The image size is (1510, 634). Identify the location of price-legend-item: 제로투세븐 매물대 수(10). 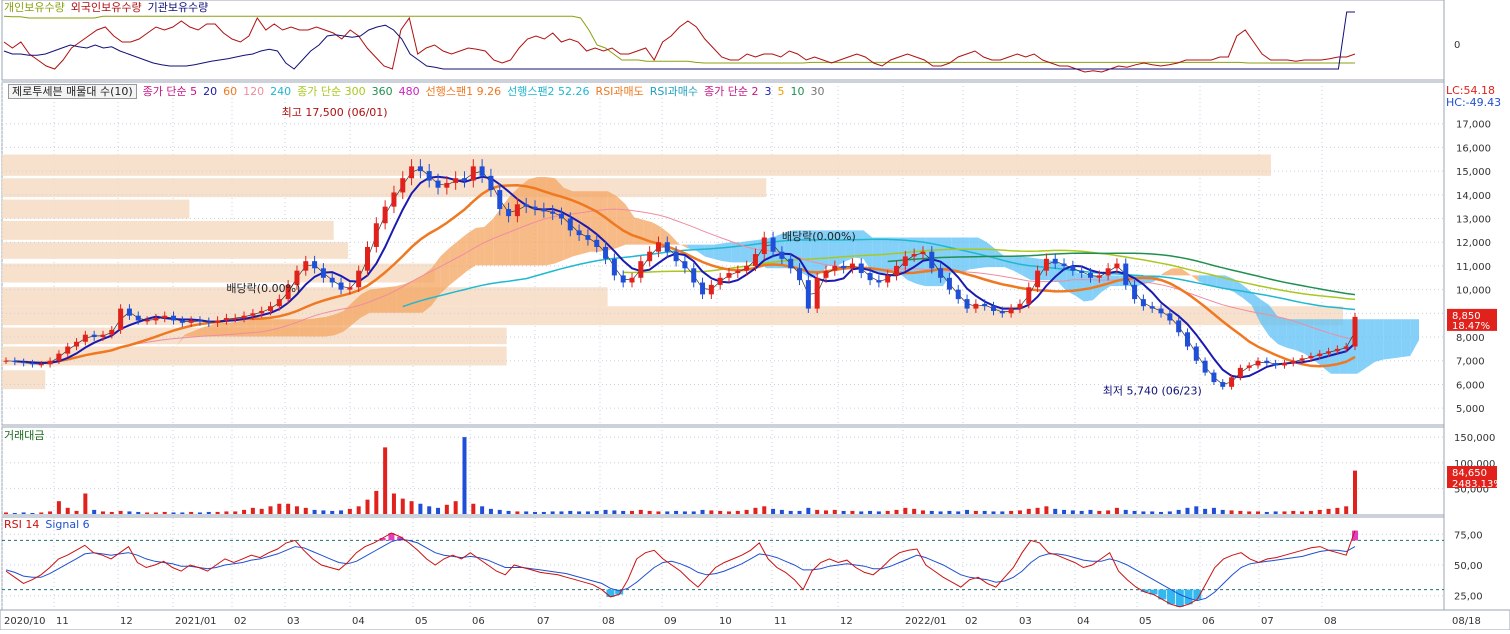
(72, 91).